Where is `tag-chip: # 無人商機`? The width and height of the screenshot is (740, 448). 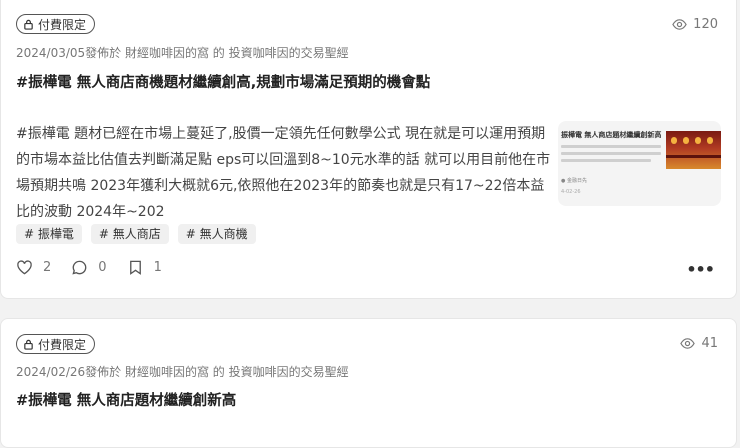
tag-chip: # 無人商機 is located at coordinates (216, 234).